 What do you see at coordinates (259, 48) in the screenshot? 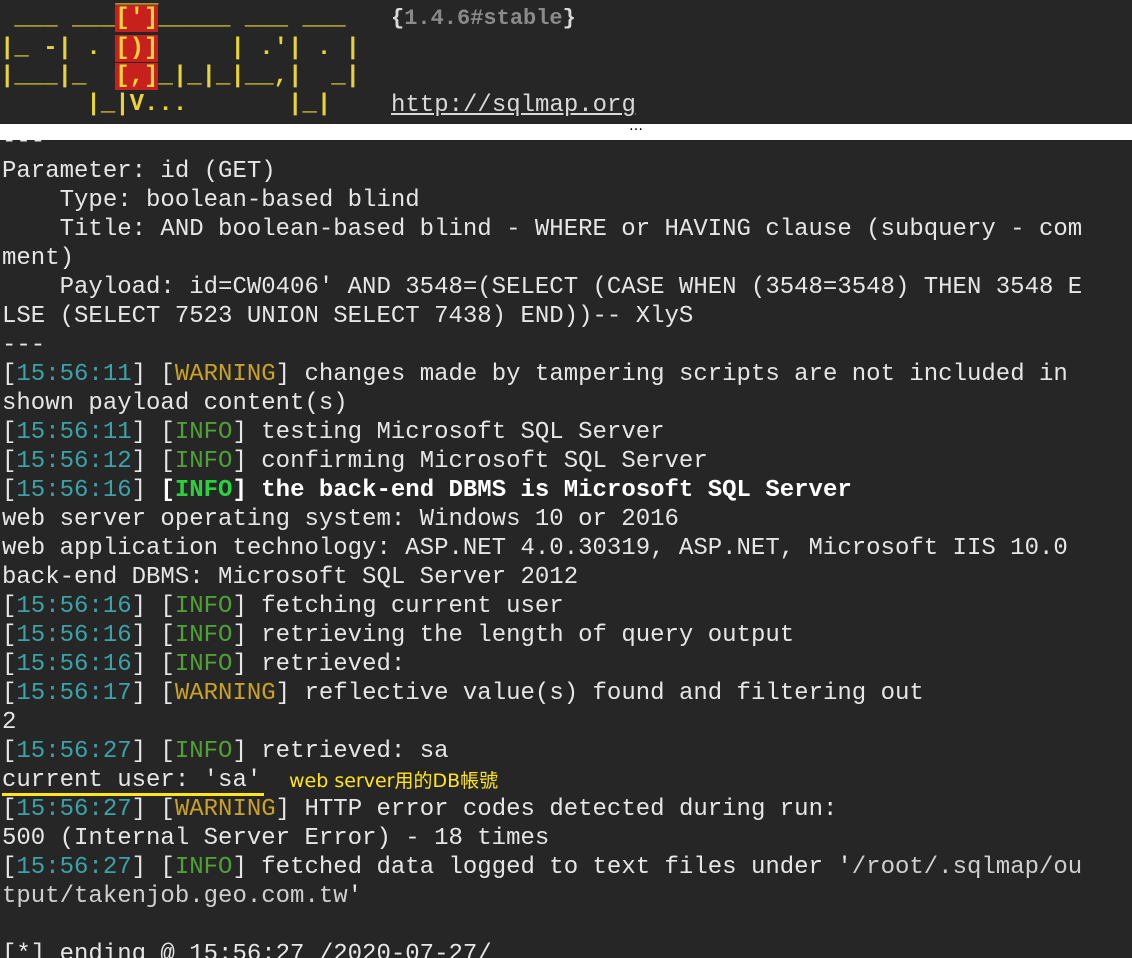
I see `ascii-logo-part: | .'| . |` at bounding box center [259, 48].